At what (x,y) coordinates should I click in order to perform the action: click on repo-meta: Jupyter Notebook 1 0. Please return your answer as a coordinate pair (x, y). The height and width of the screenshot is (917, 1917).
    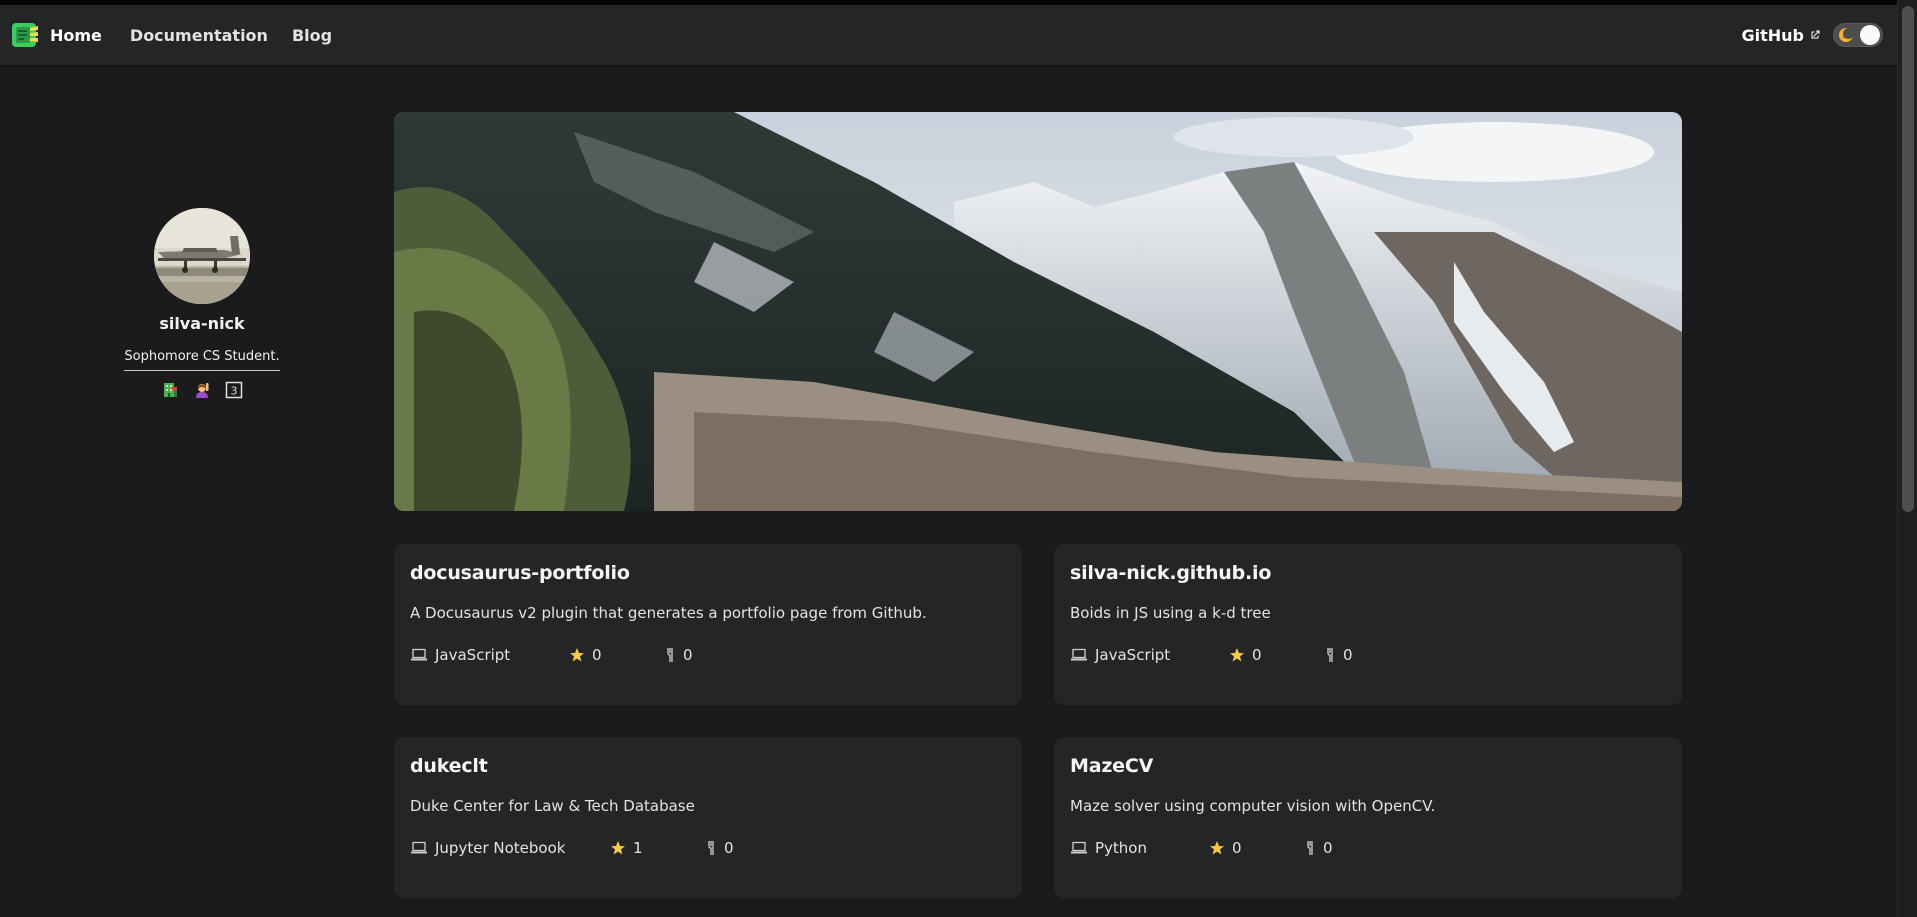
    Looking at the image, I should click on (708, 848).